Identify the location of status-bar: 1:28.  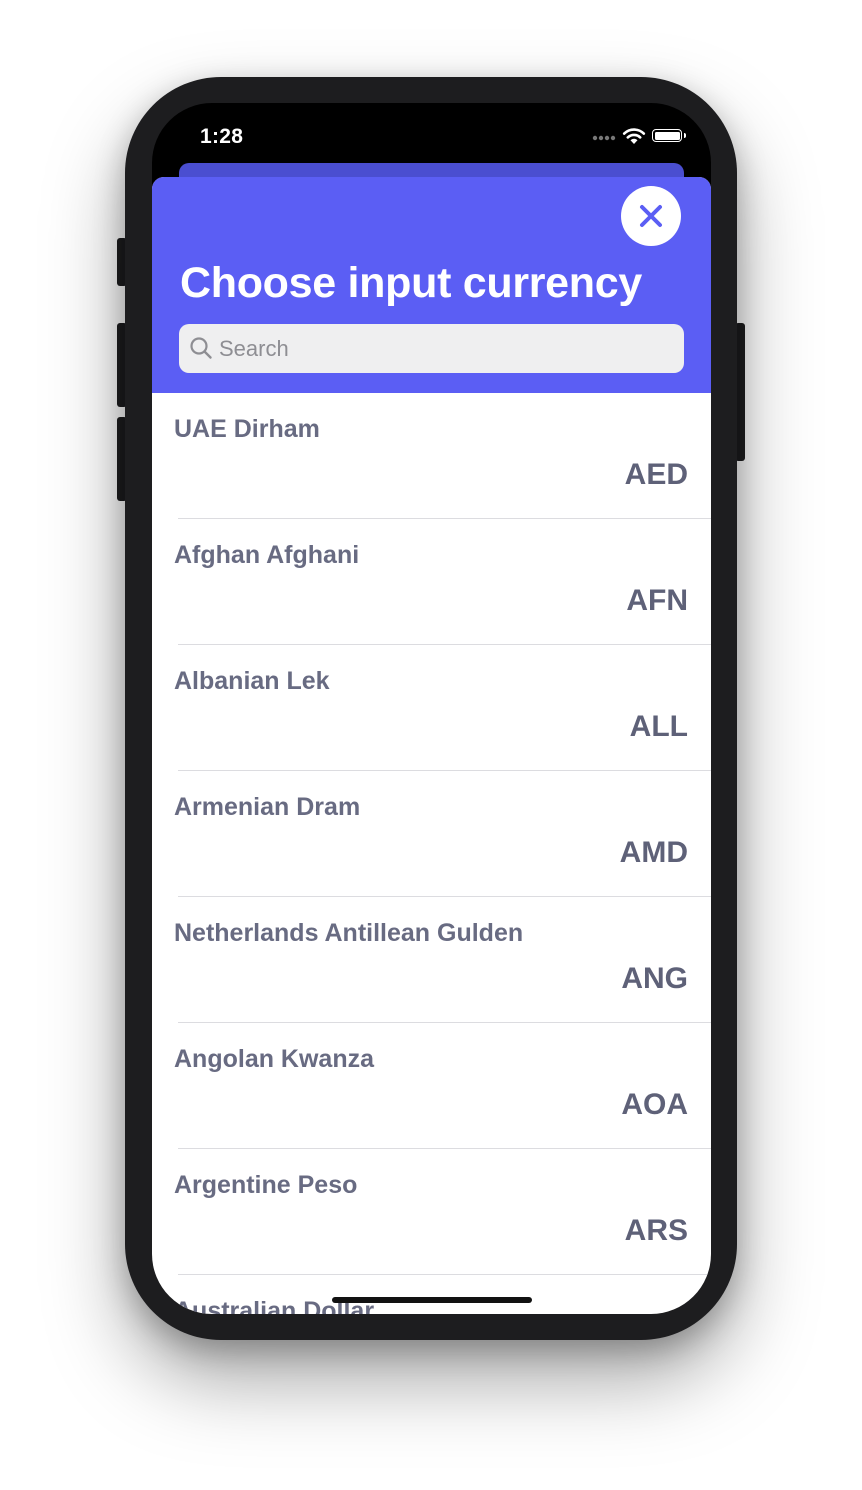
(431, 133).